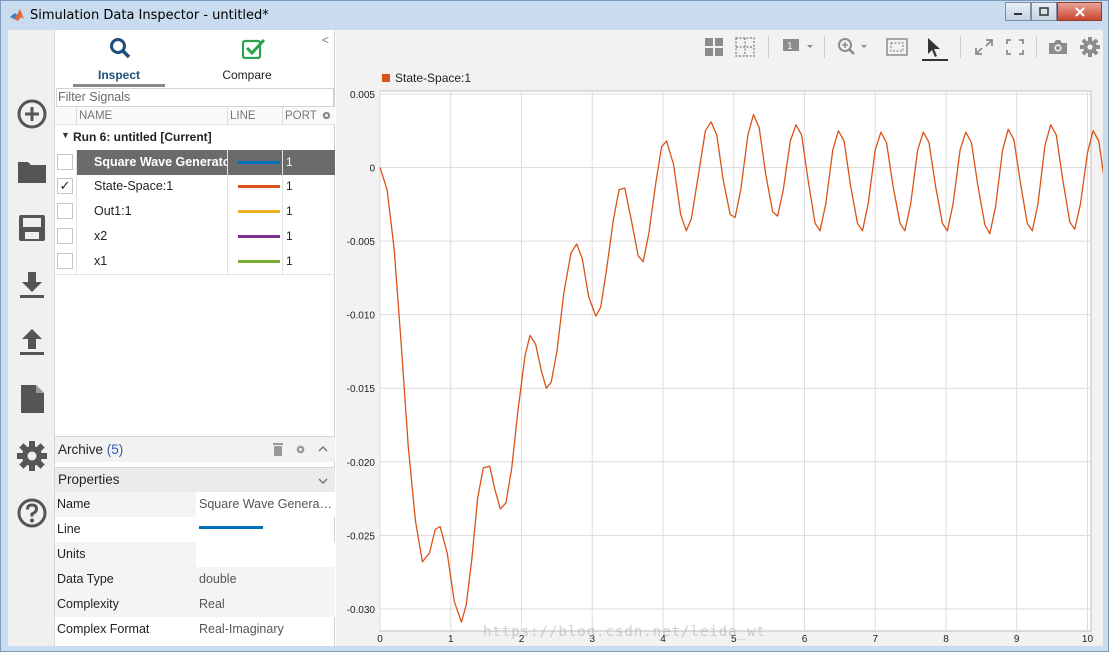 The image size is (1109, 652). I want to click on plot-legend: State-Space:1, so click(426, 78).